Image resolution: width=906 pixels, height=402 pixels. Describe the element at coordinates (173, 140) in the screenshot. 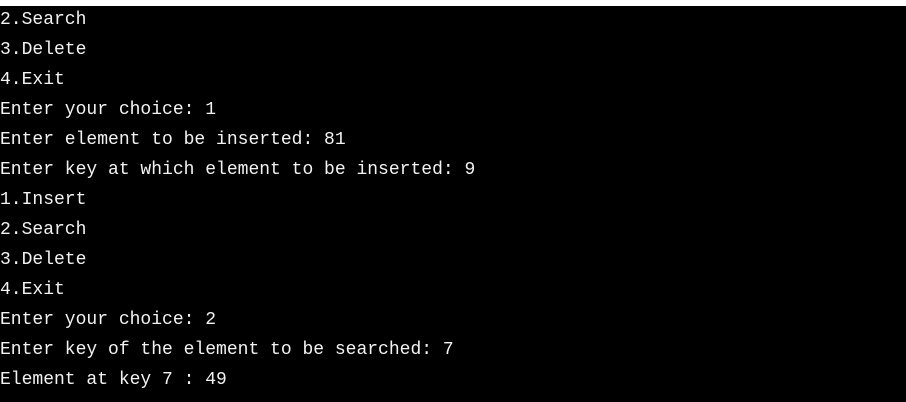

I see `insert-element-prompt: Enter element to be inserted: 81` at that location.